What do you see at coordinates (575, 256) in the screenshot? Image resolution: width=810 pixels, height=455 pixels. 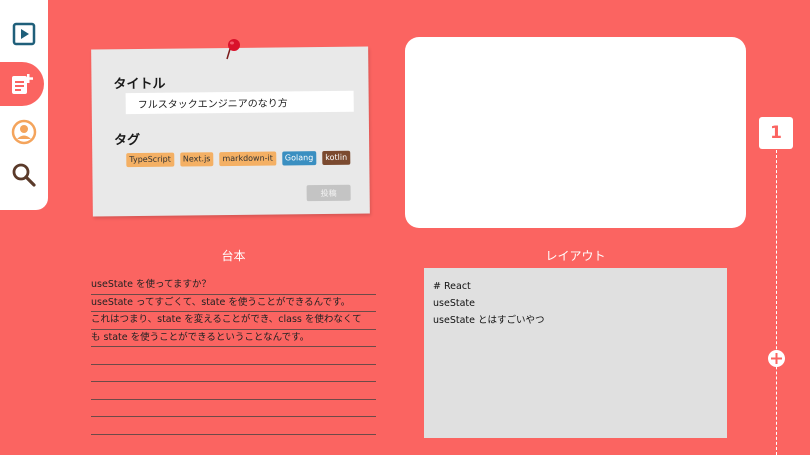 I see `layout-heading: レイアウト` at bounding box center [575, 256].